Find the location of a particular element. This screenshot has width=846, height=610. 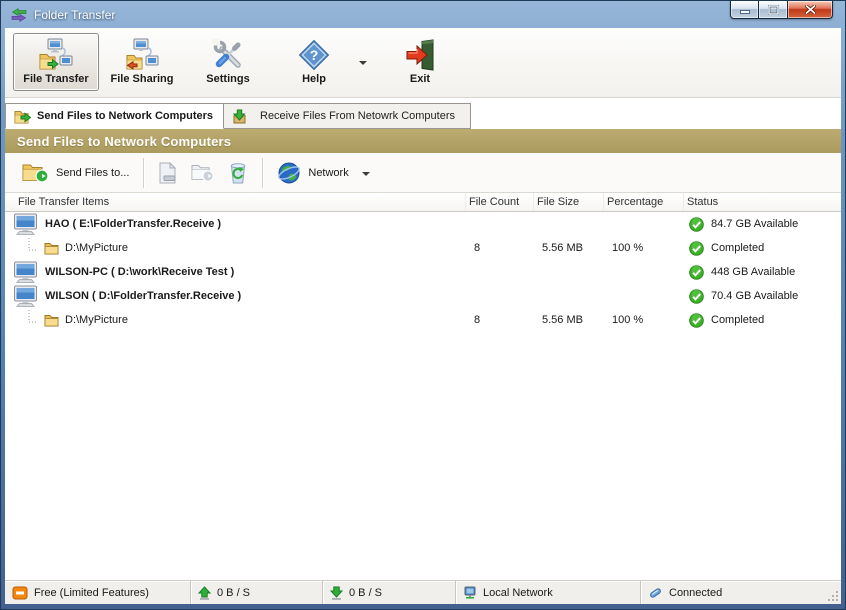

clear-list-button is located at coordinates (238, 172).